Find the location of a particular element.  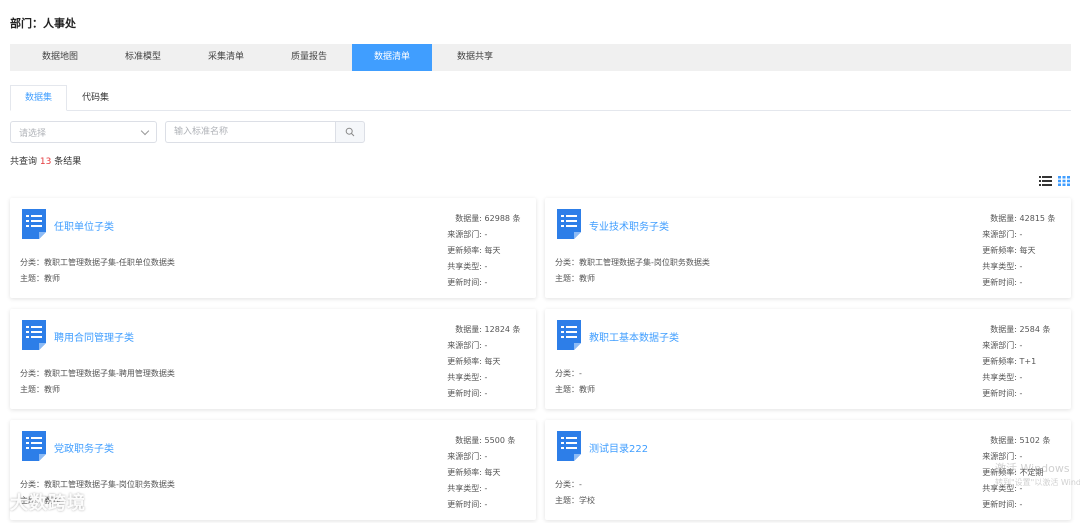

tab-standard-model: 标准模型 is located at coordinates (143, 57).